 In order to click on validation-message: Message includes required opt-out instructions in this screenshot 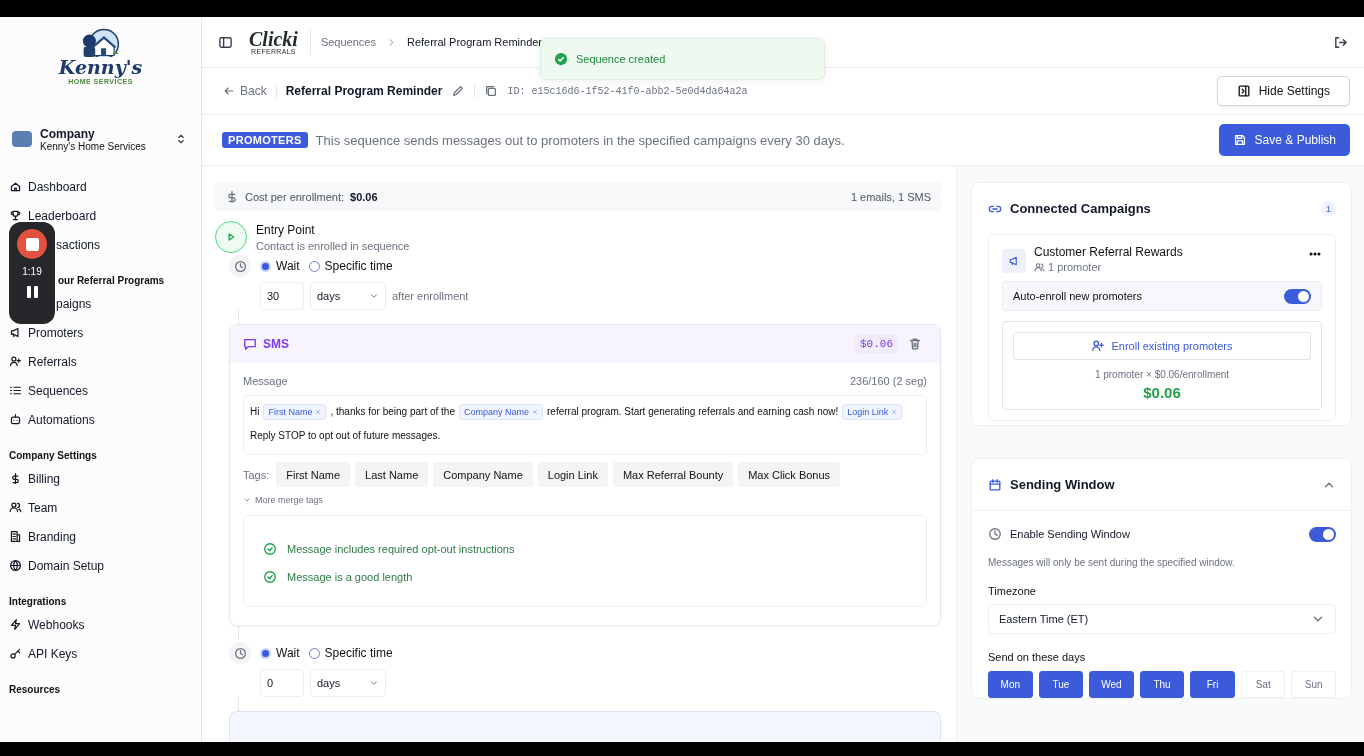, I will do `click(401, 549)`.